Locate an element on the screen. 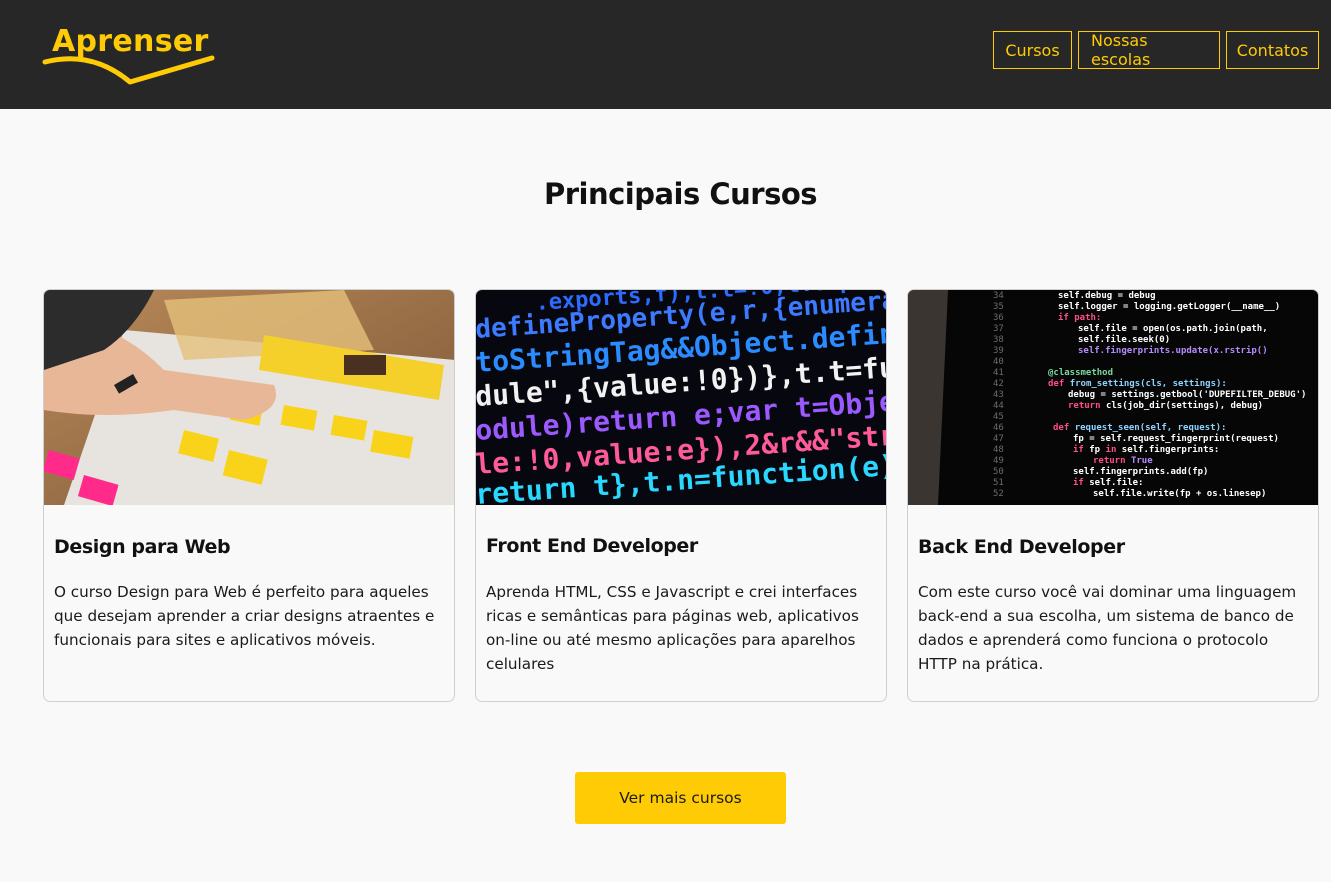  svg-text: 52 is located at coordinates (998, 494).